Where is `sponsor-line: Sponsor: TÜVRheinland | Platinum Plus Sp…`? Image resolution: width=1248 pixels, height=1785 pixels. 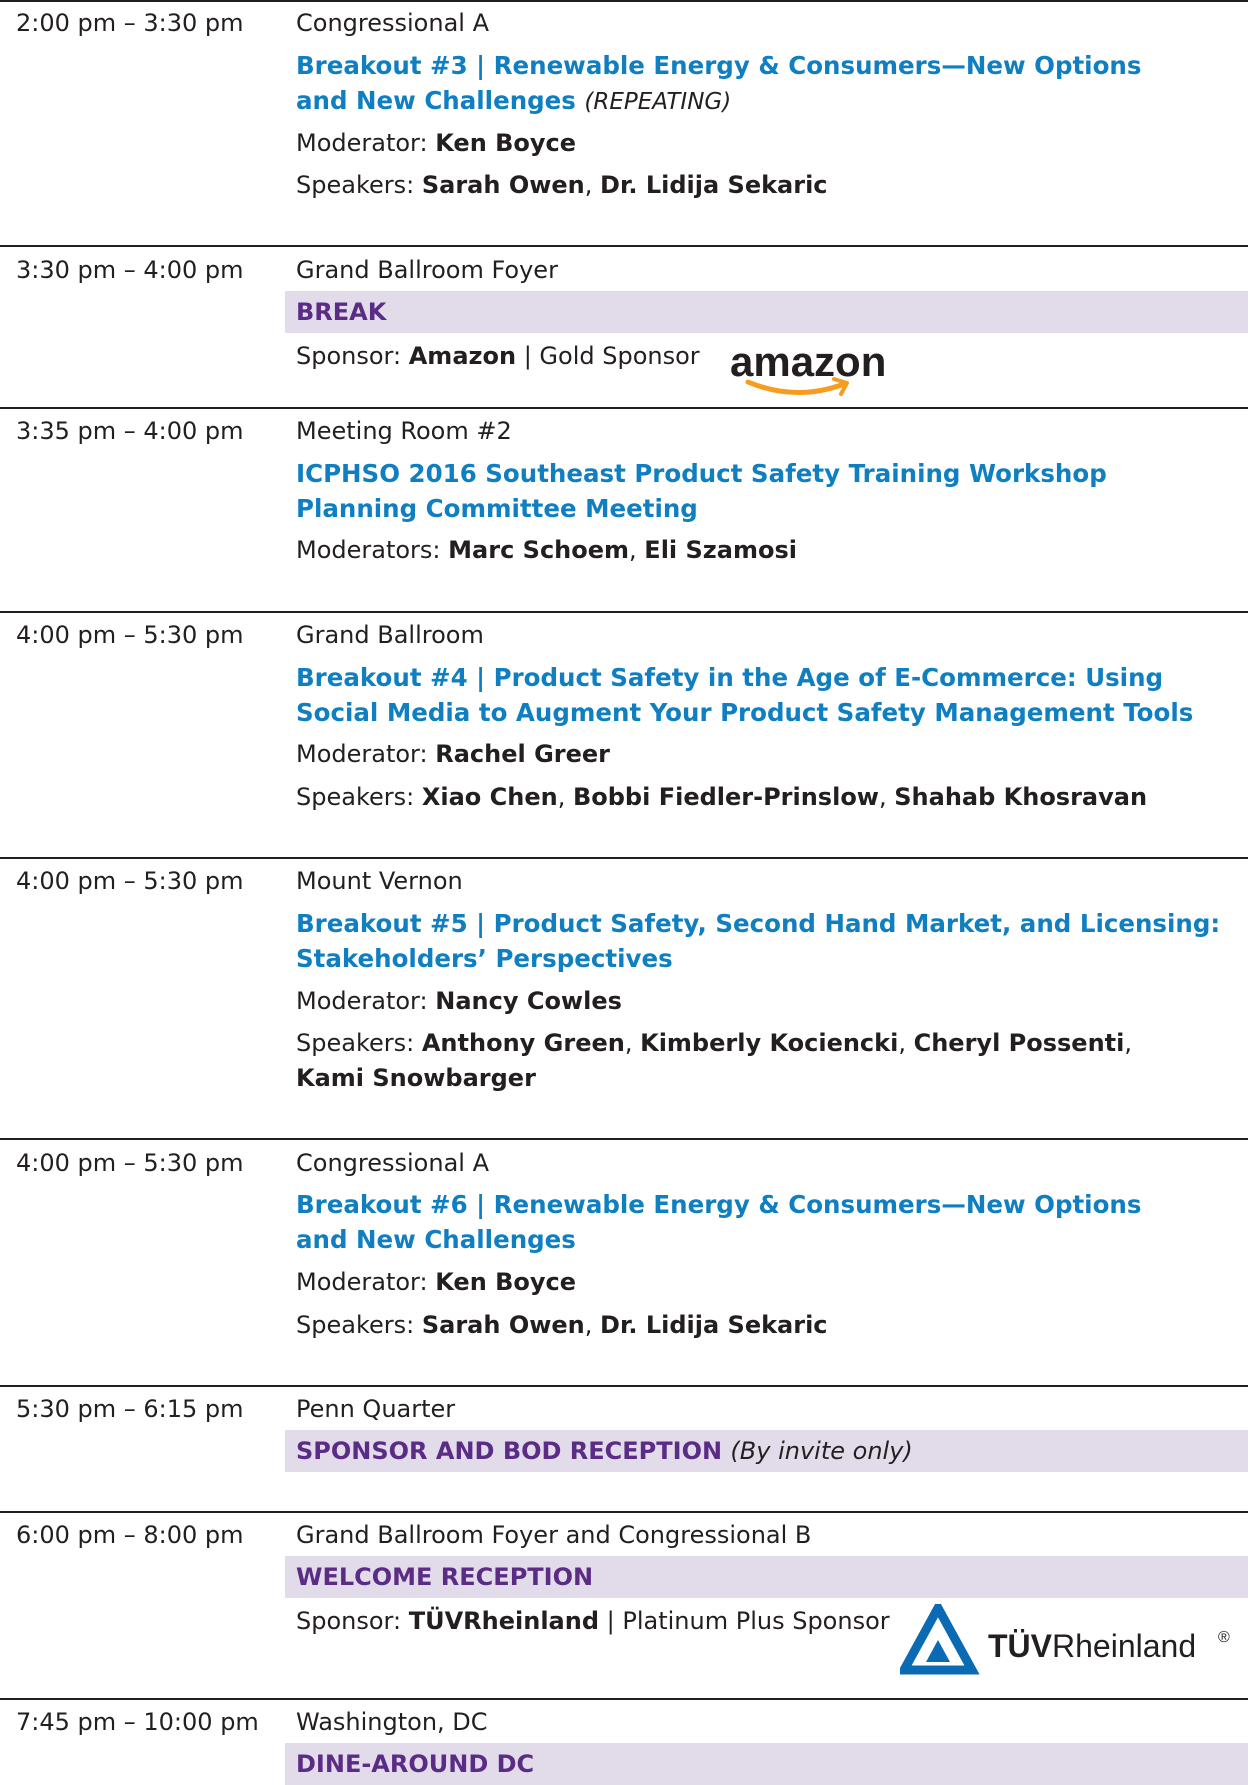
sponsor-line: Sponsor: TÜVRheinland | Platinum Plus Sp… is located at coordinates (593, 1621).